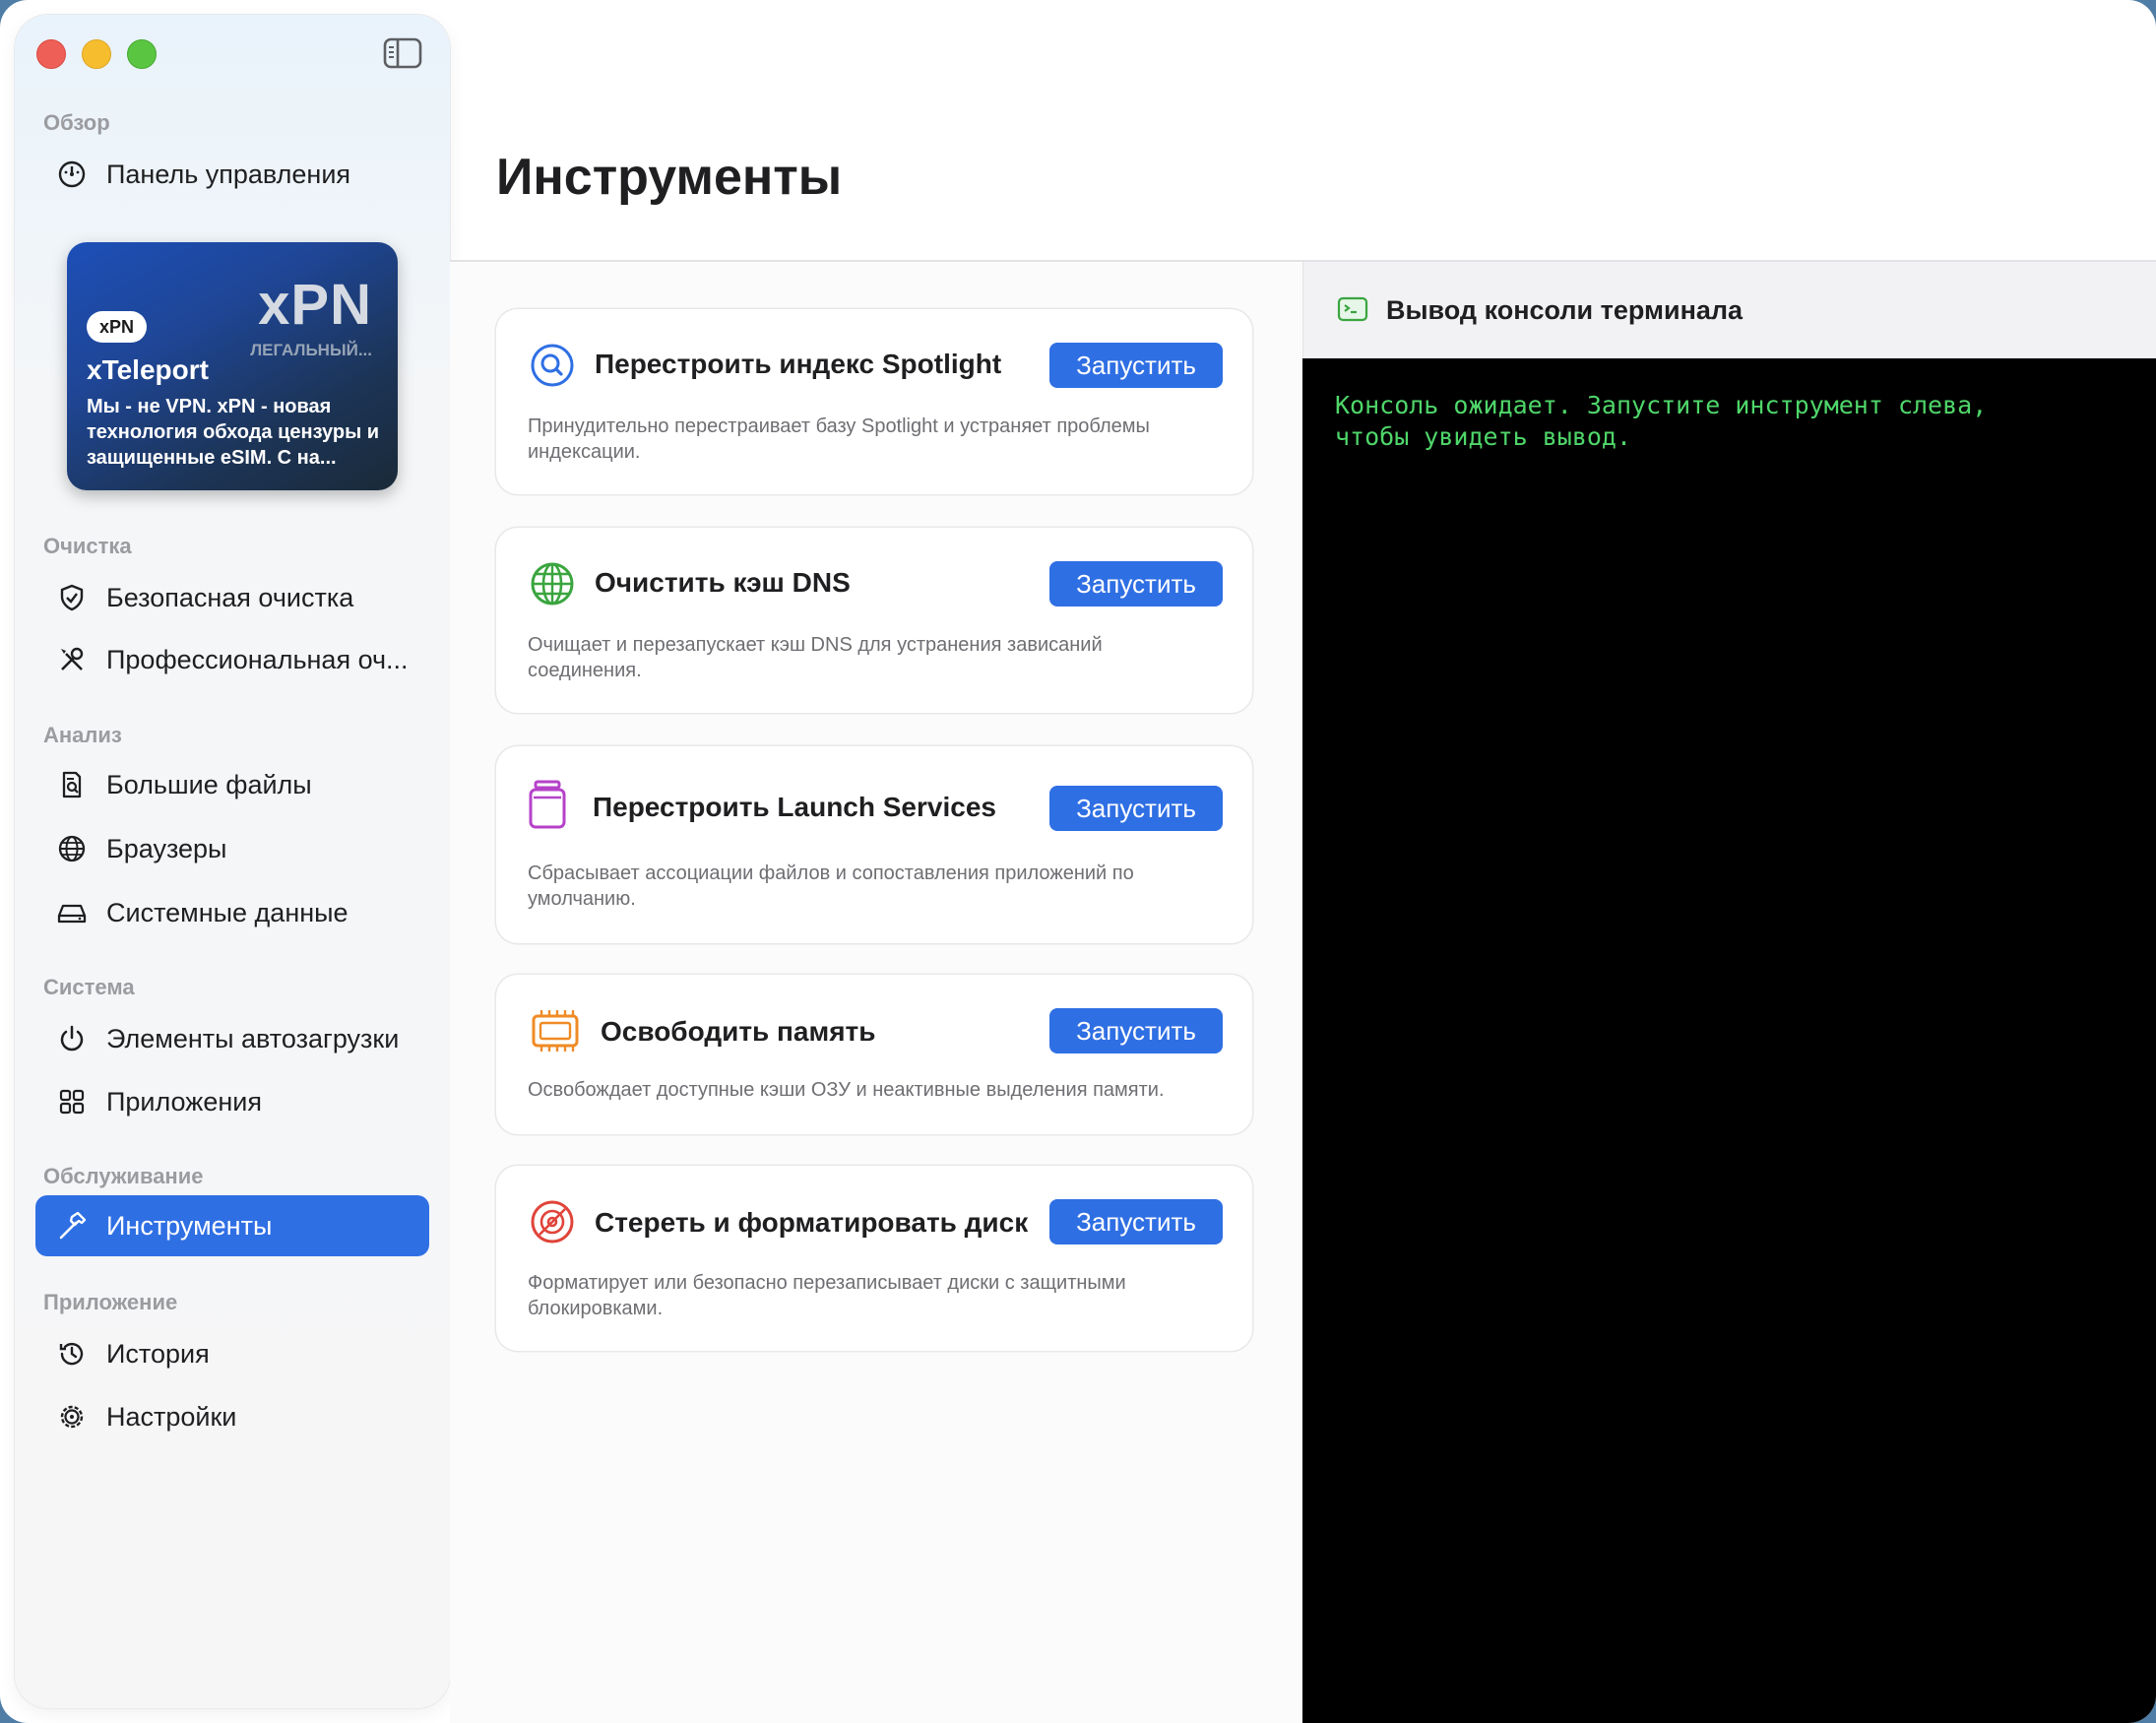 This screenshot has height=1723, width=2156. What do you see at coordinates (124, 1176) in the screenshot?
I see `section-maintenance: Обслуживание` at bounding box center [124, 1176].